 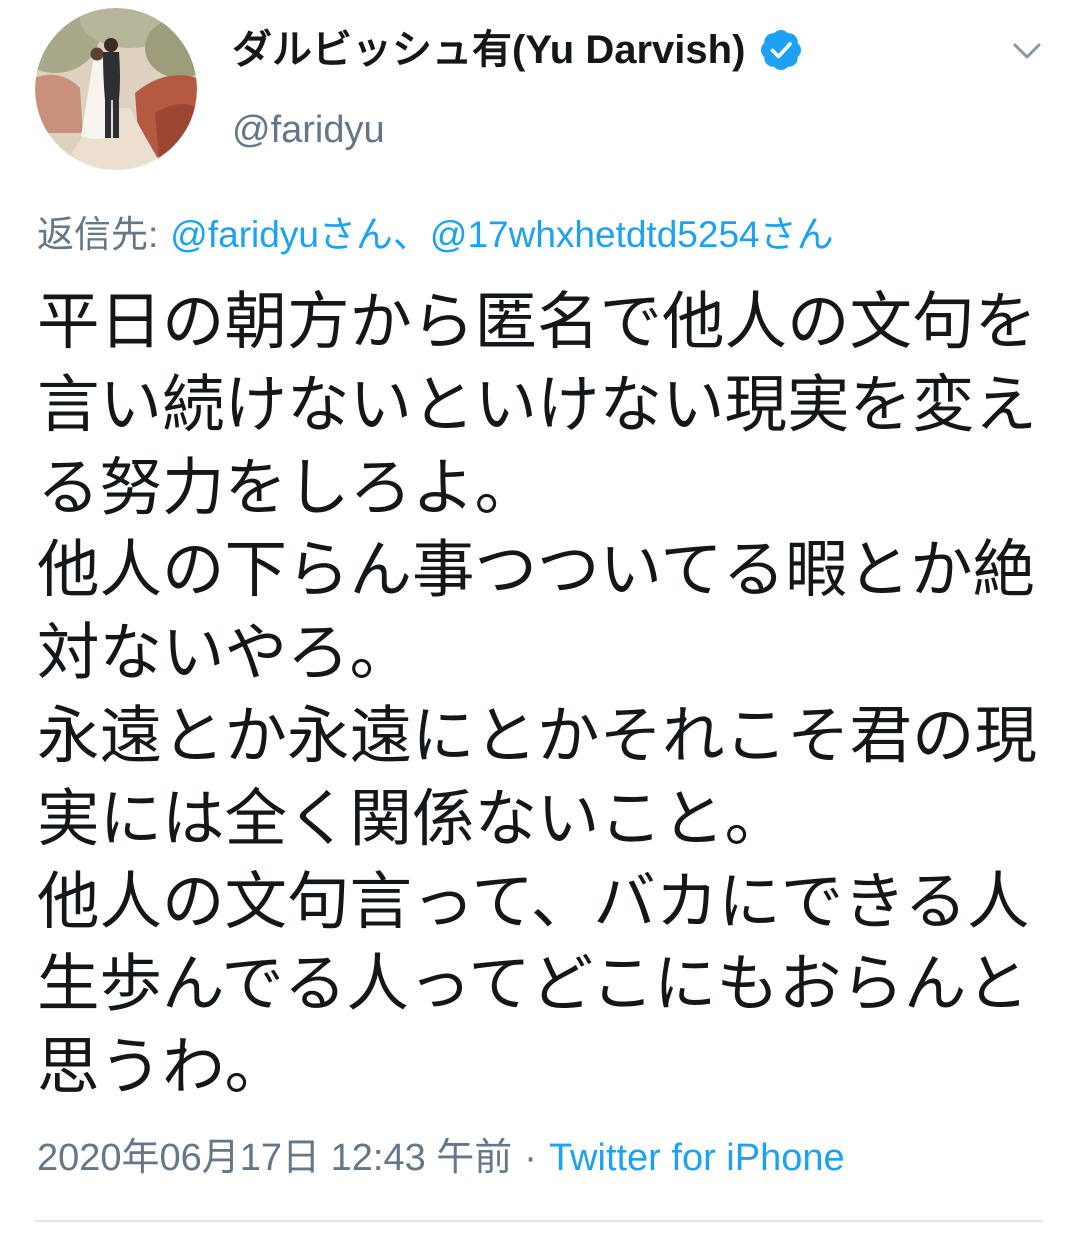 What do you see at coordinates (697, 1158) in the screenshot?
I see `source-link: Twitter for iPhone` at bounding box center [697, 1158].